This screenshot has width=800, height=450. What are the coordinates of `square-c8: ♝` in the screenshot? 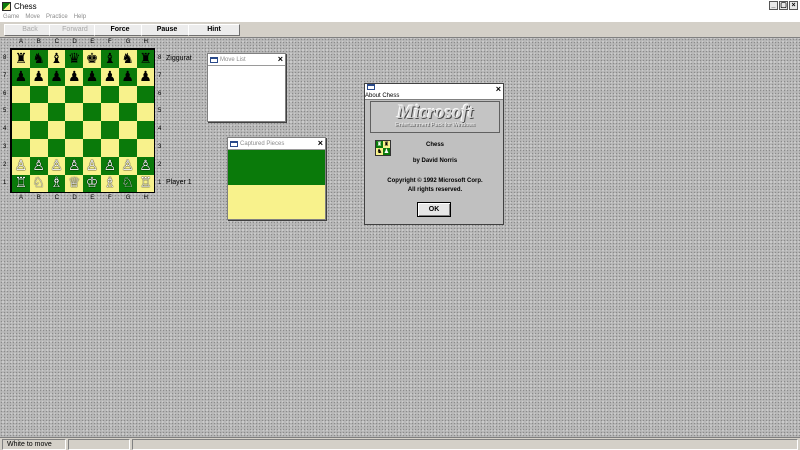 It's located at (56, 59).